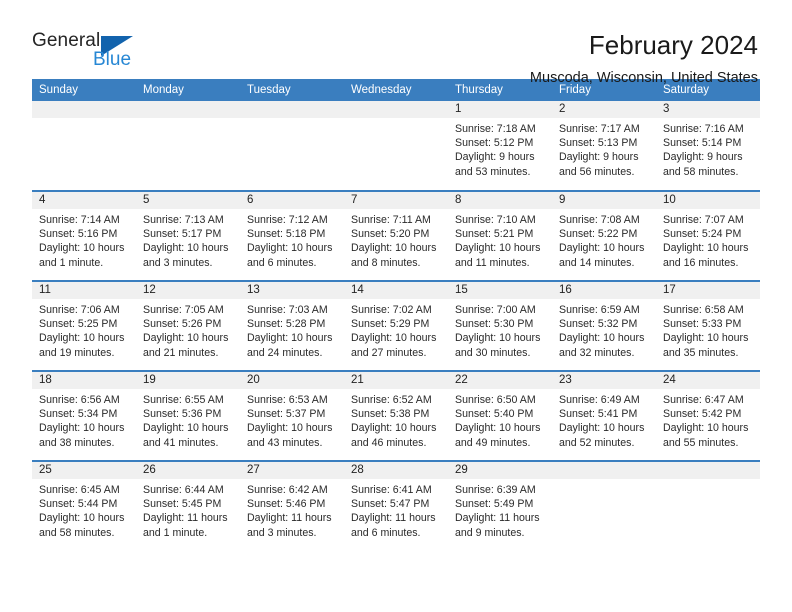 This screenshot has height=612, width=792. What do you see at coordinates (390, 234) in the screenshot?
I see `sunset-time: Sunset: 5:20 PM` at bounding box center [390, 234].